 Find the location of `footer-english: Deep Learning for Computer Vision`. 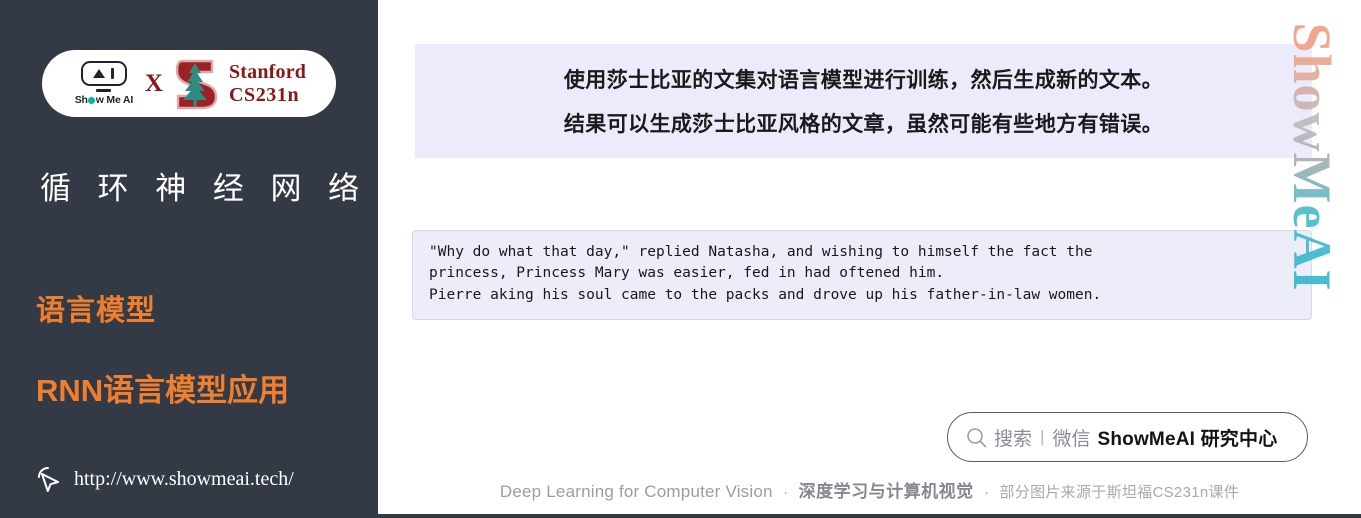

footer-english: Deep Learning for Computer Vision is located at coordinates (636, 491).